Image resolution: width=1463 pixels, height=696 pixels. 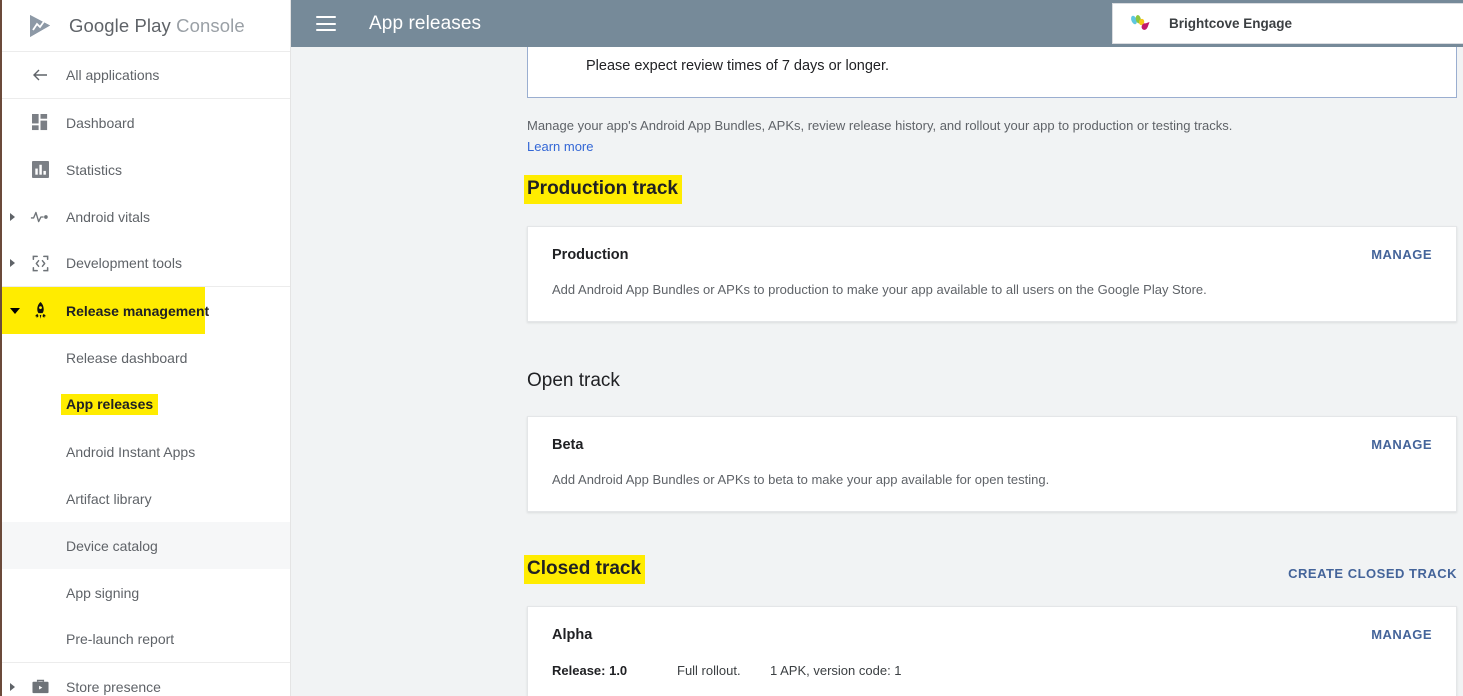 I want to click on release-version: Release: 1.0, so click(x=590, y=670).